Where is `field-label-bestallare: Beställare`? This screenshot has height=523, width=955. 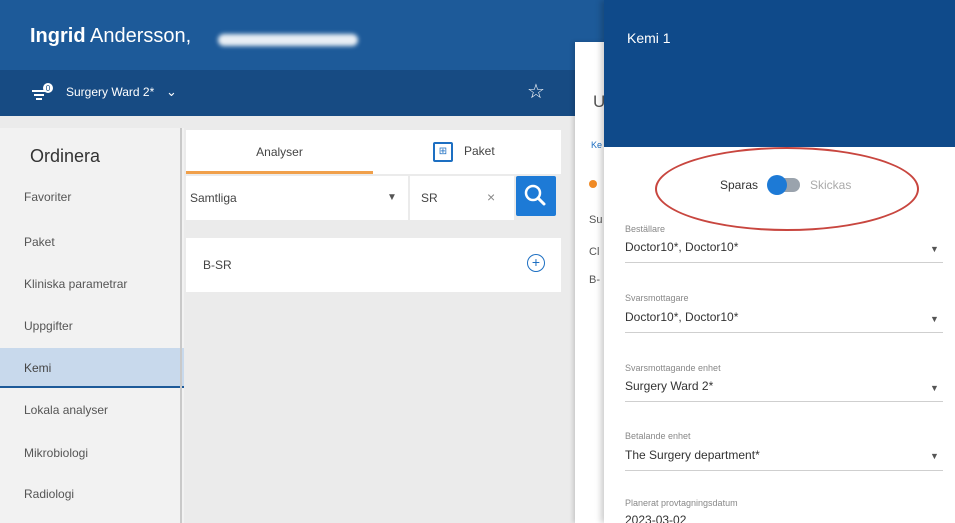
field-label-bestallare: Beställare is located at coordinates (645, 229).